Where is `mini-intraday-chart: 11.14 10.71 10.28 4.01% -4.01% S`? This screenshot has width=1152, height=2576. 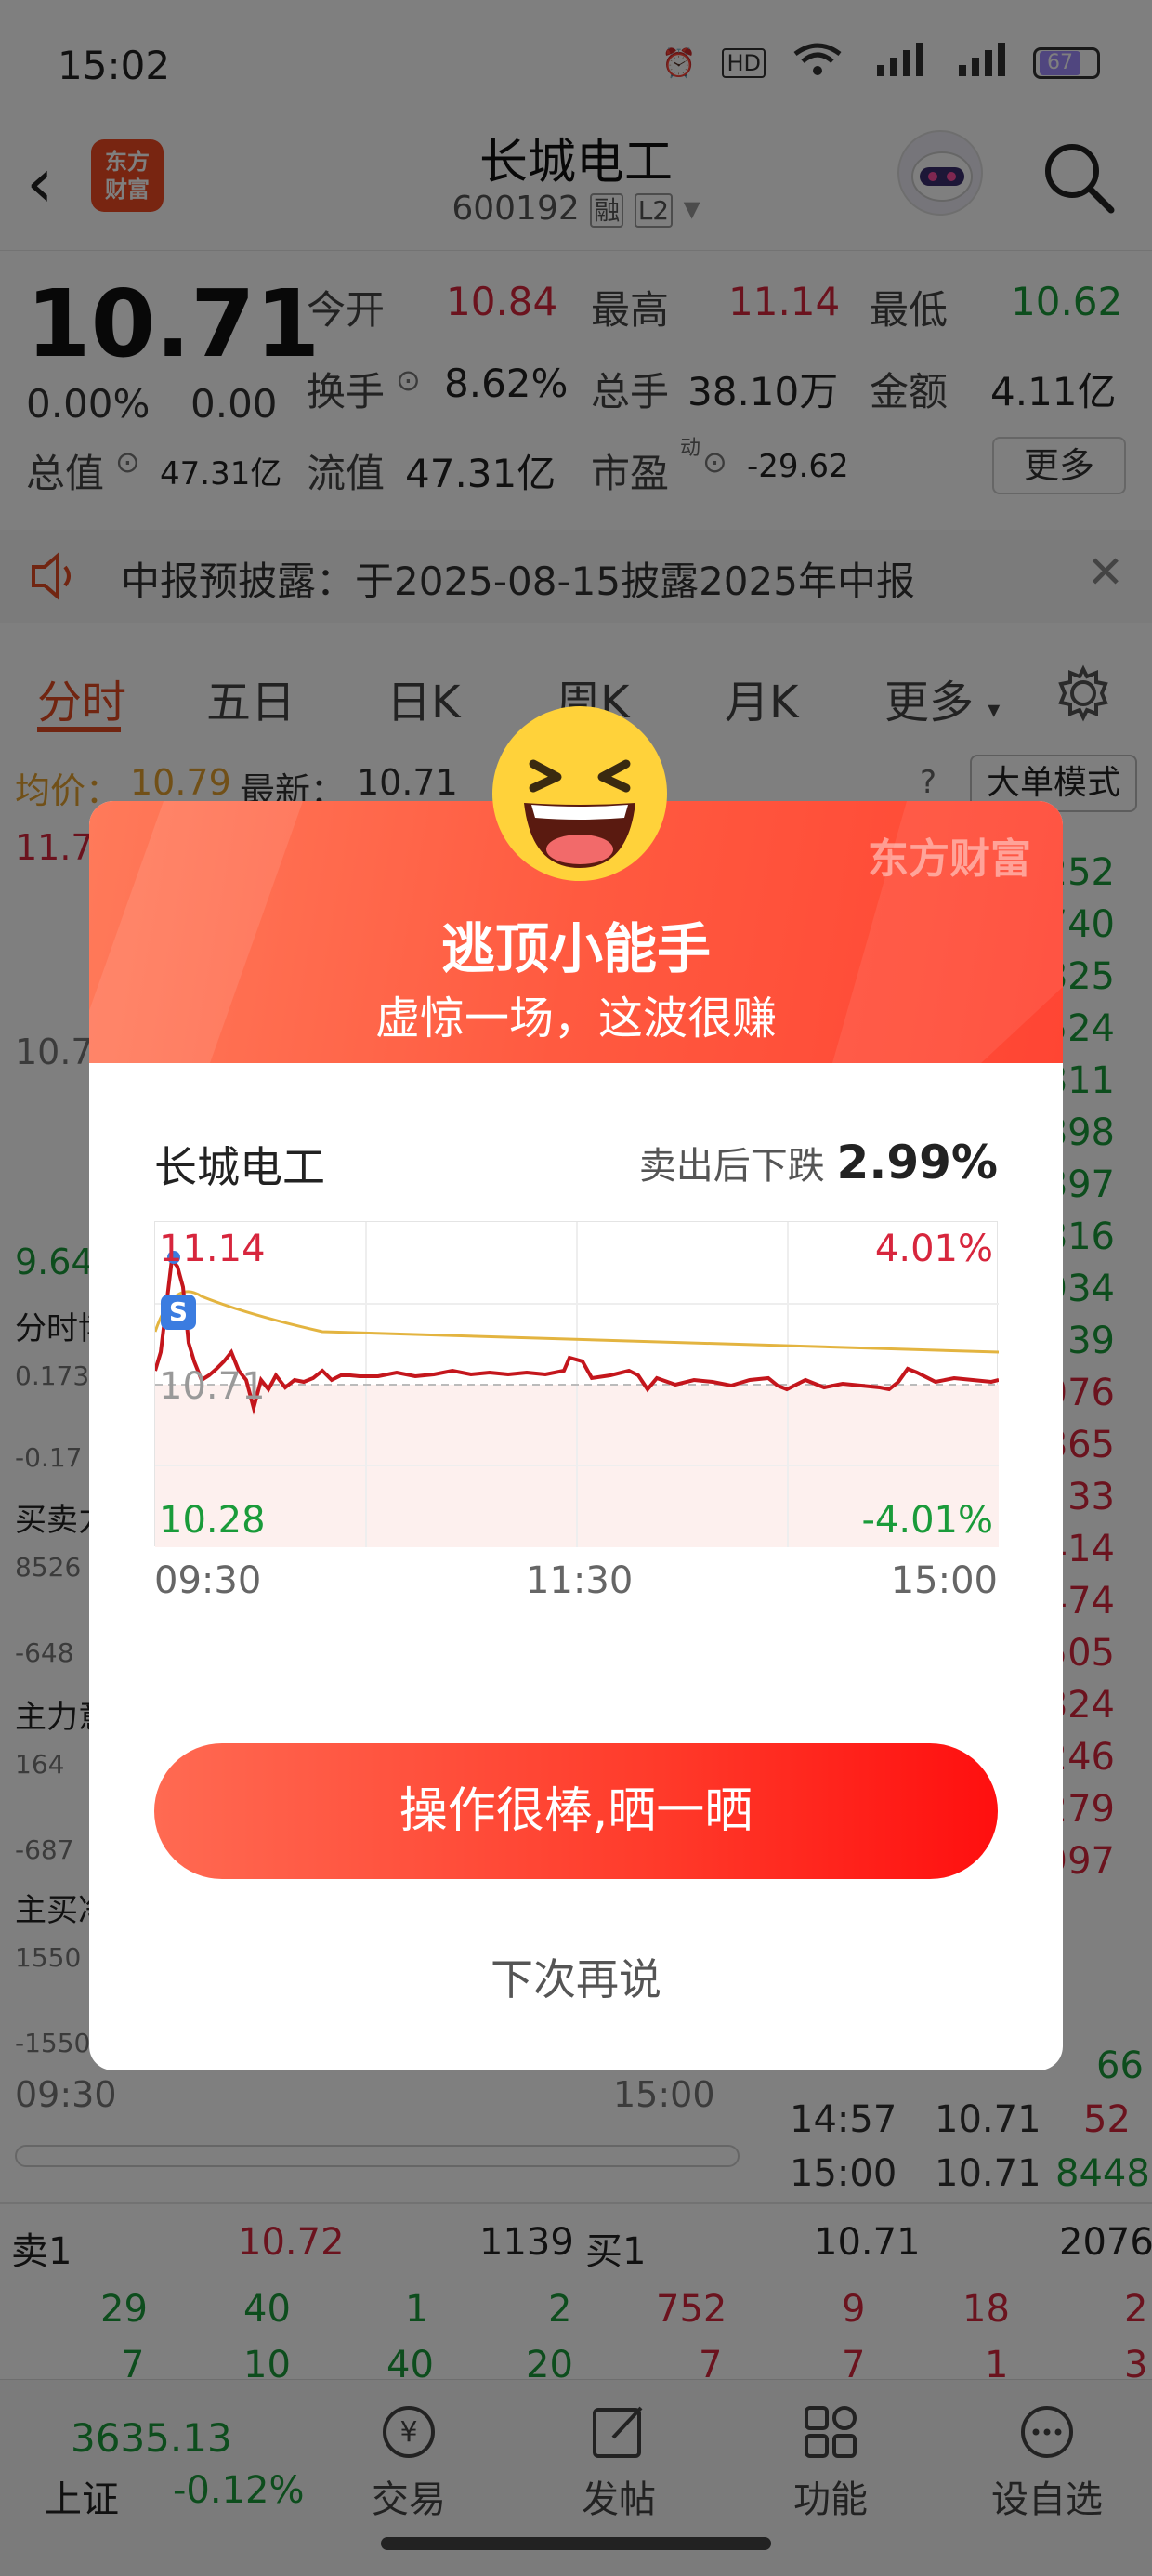
mini-intraday-chart: 11.14 10.71 10.28 4.01% -4.01% S is located at coordinates (576, 1384).